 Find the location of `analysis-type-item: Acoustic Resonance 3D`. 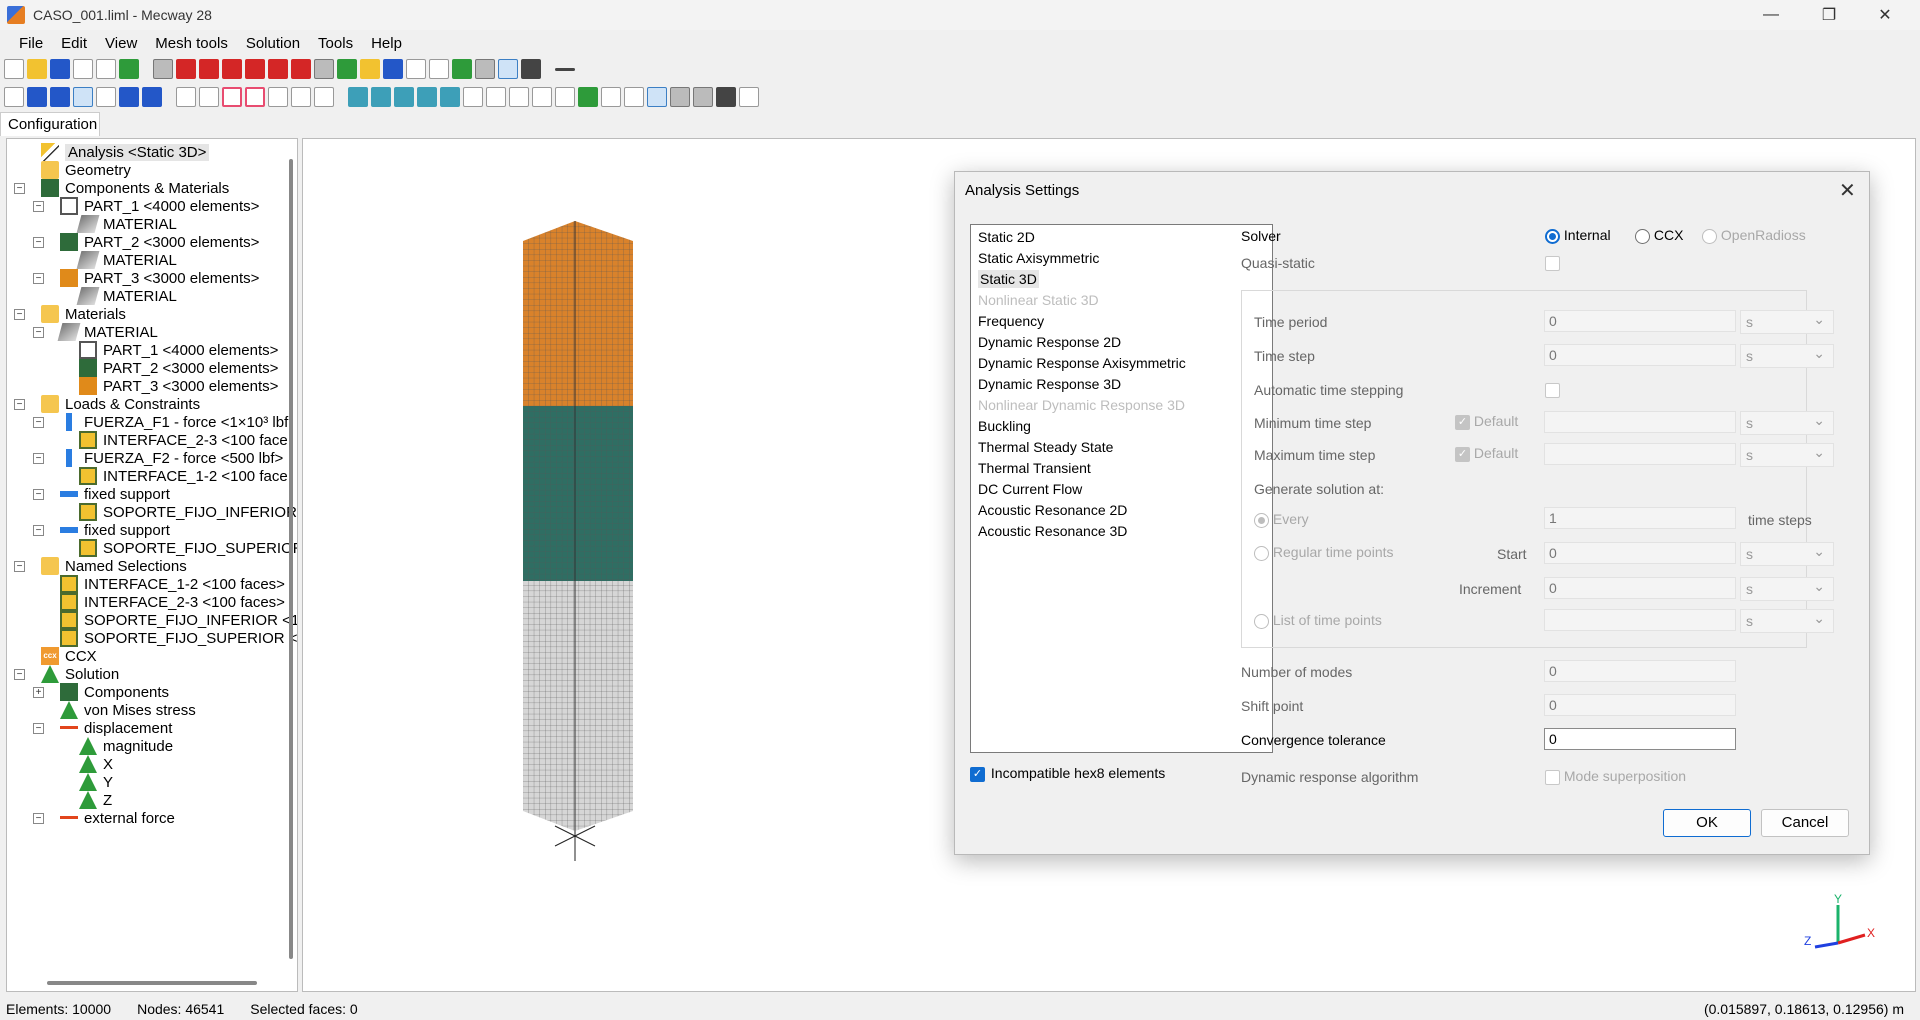

analysis-type-item: Acoustic Resonance 3D is located at coordinates (1121, 531).